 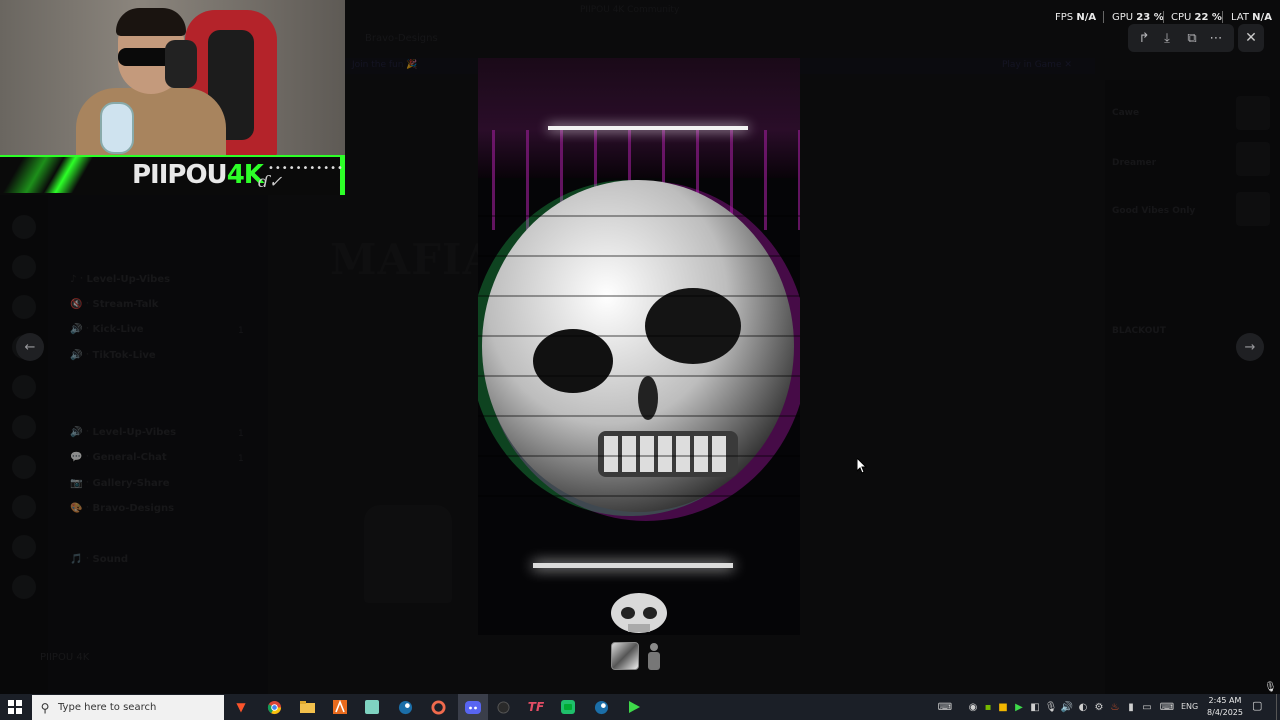 What do you see at coordinates (45, 707) in the screenshot?
I see `search-icon: ⚲` at bounding box center [45, 707].